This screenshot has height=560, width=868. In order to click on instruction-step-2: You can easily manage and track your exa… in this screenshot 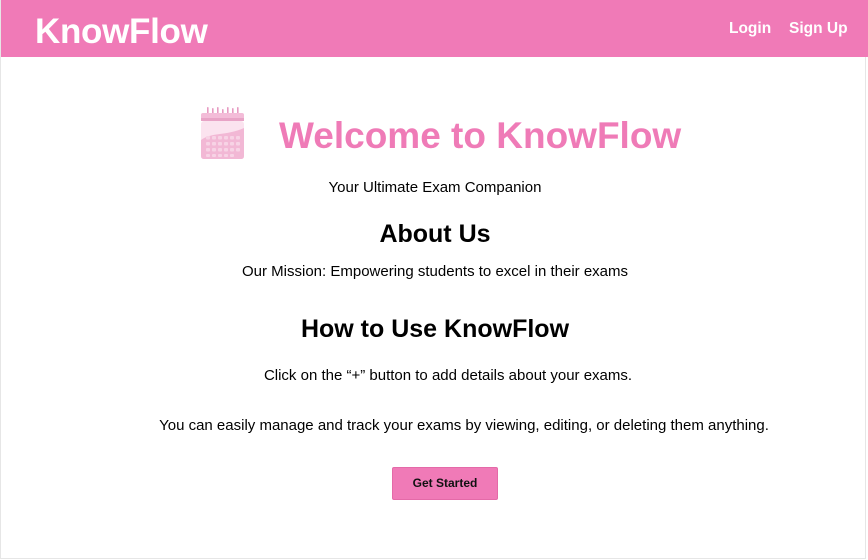, I will do `click(464, 425)`.